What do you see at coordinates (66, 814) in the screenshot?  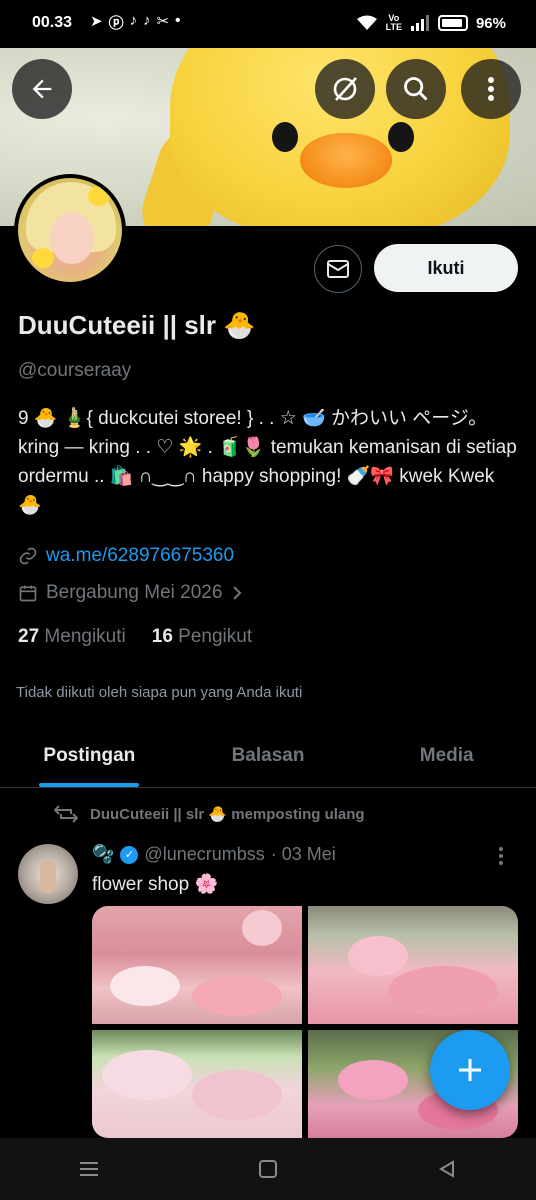 I see `repost-icon` at bounding box center [66, 814].